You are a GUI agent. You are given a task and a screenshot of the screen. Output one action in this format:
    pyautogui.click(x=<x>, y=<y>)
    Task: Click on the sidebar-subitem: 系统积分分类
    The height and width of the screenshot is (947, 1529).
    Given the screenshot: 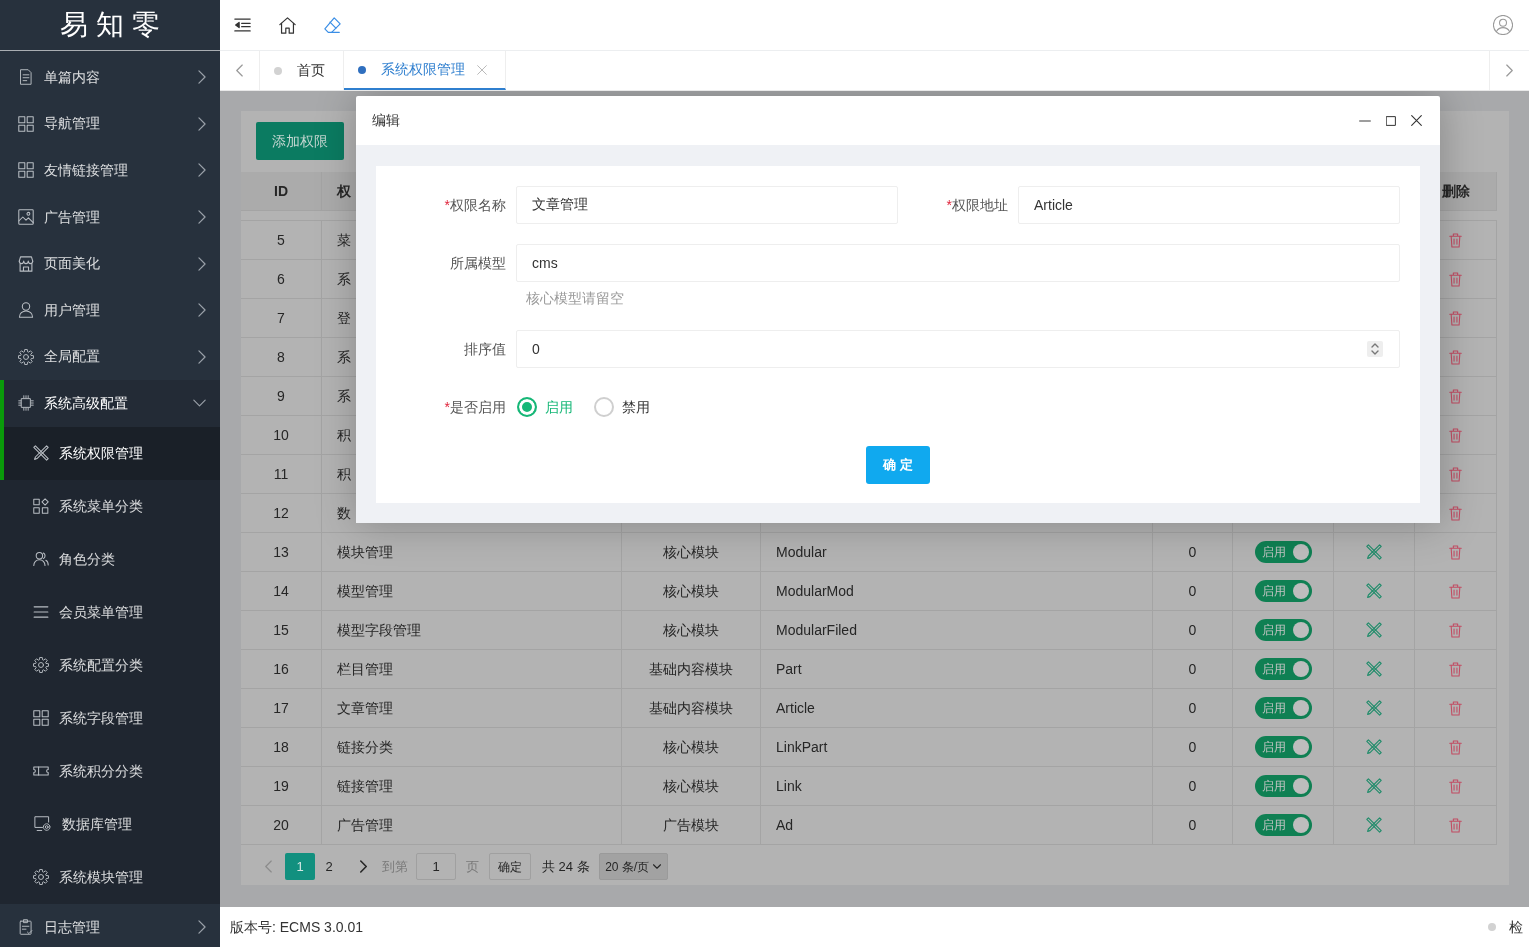 What is the action you would take?
    pyautogui.click(x=110, y=771)
    